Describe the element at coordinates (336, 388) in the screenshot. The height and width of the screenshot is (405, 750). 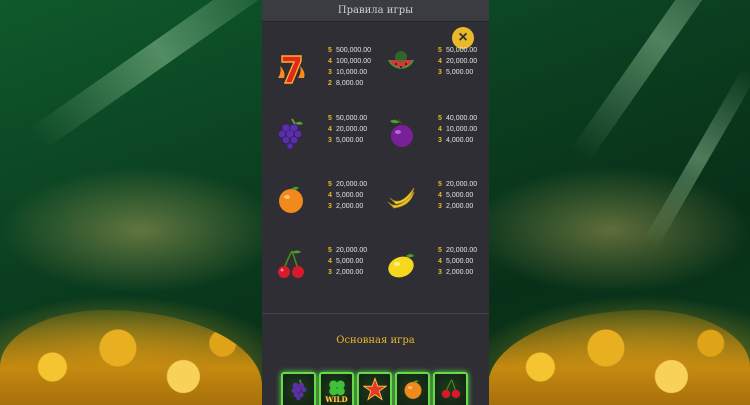
I see `reel-tile: WILD` at that location.